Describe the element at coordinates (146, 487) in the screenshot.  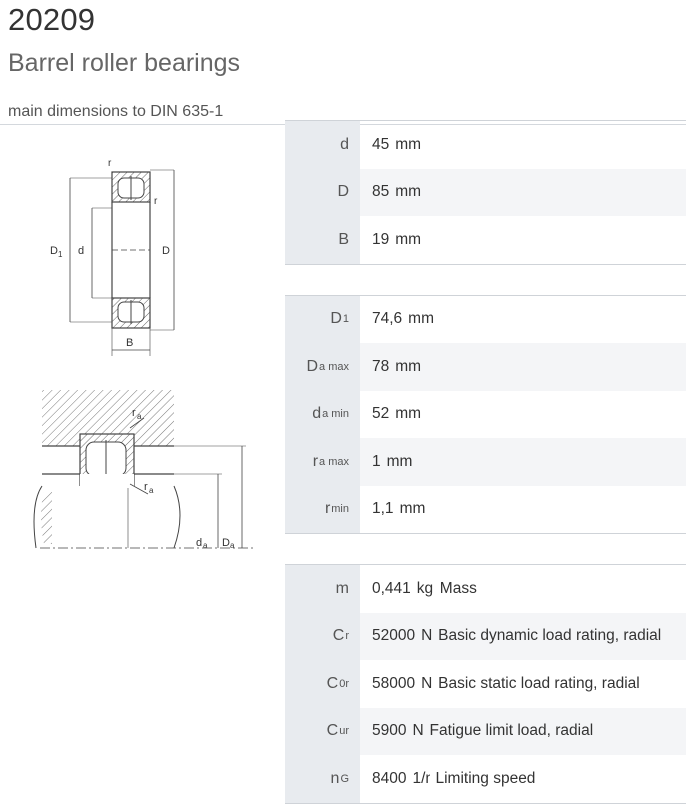
I see `label-ra-bottom: r` at that location.